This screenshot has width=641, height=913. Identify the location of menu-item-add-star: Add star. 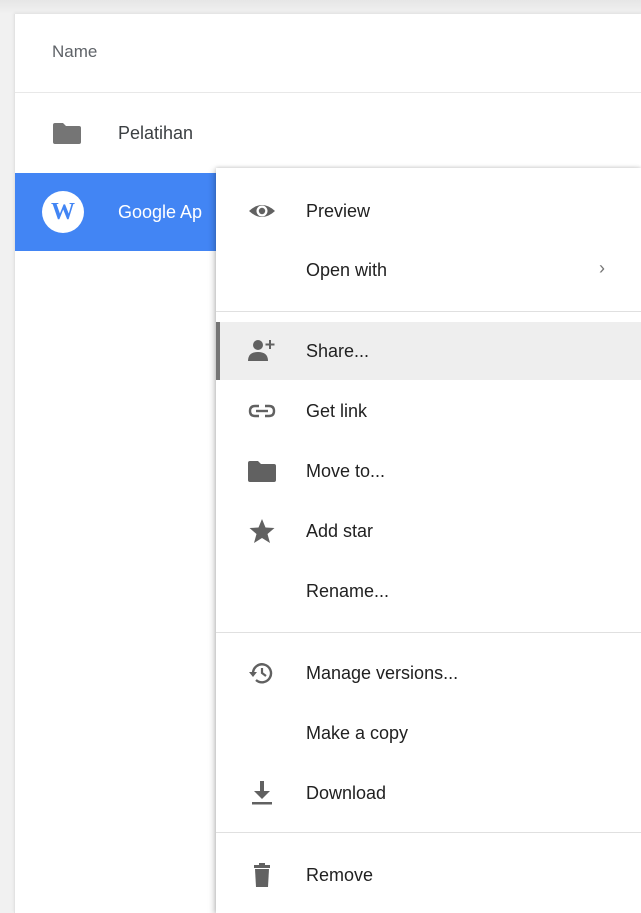
(428, 531).